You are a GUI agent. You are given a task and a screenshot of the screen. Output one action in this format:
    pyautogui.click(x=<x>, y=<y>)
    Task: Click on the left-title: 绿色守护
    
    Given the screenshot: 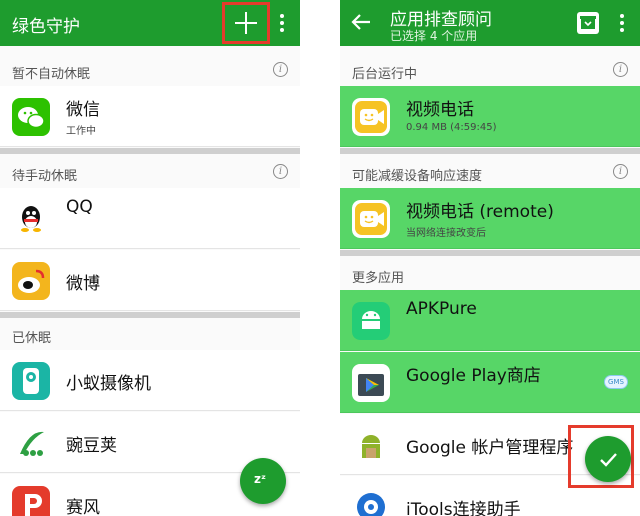 What is the action you would take?
    pyautogui.click(x=46, y=27)
    